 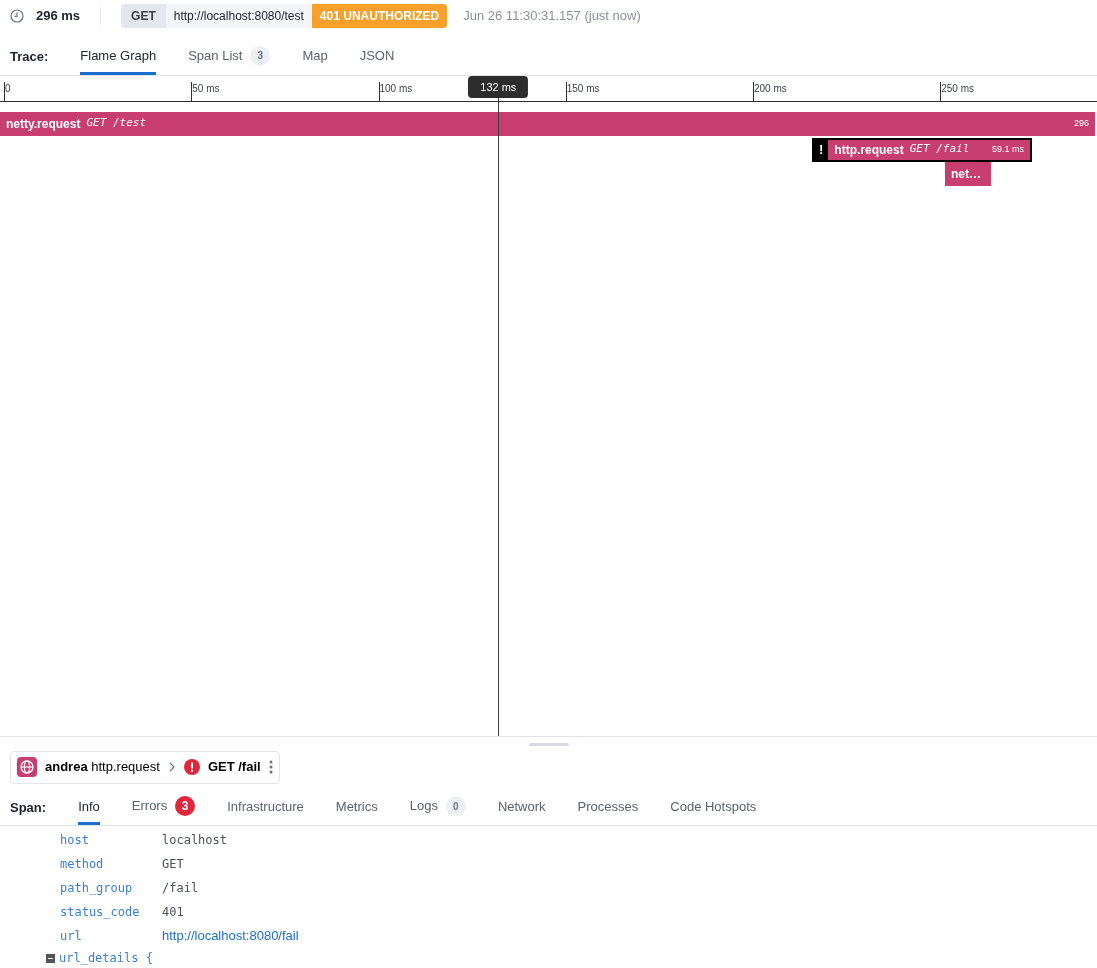 What do you see at coordinates (498, 87) in the screenshot?
I see `cursor-time-label: 132 ms` at bounding box center [498, 87].